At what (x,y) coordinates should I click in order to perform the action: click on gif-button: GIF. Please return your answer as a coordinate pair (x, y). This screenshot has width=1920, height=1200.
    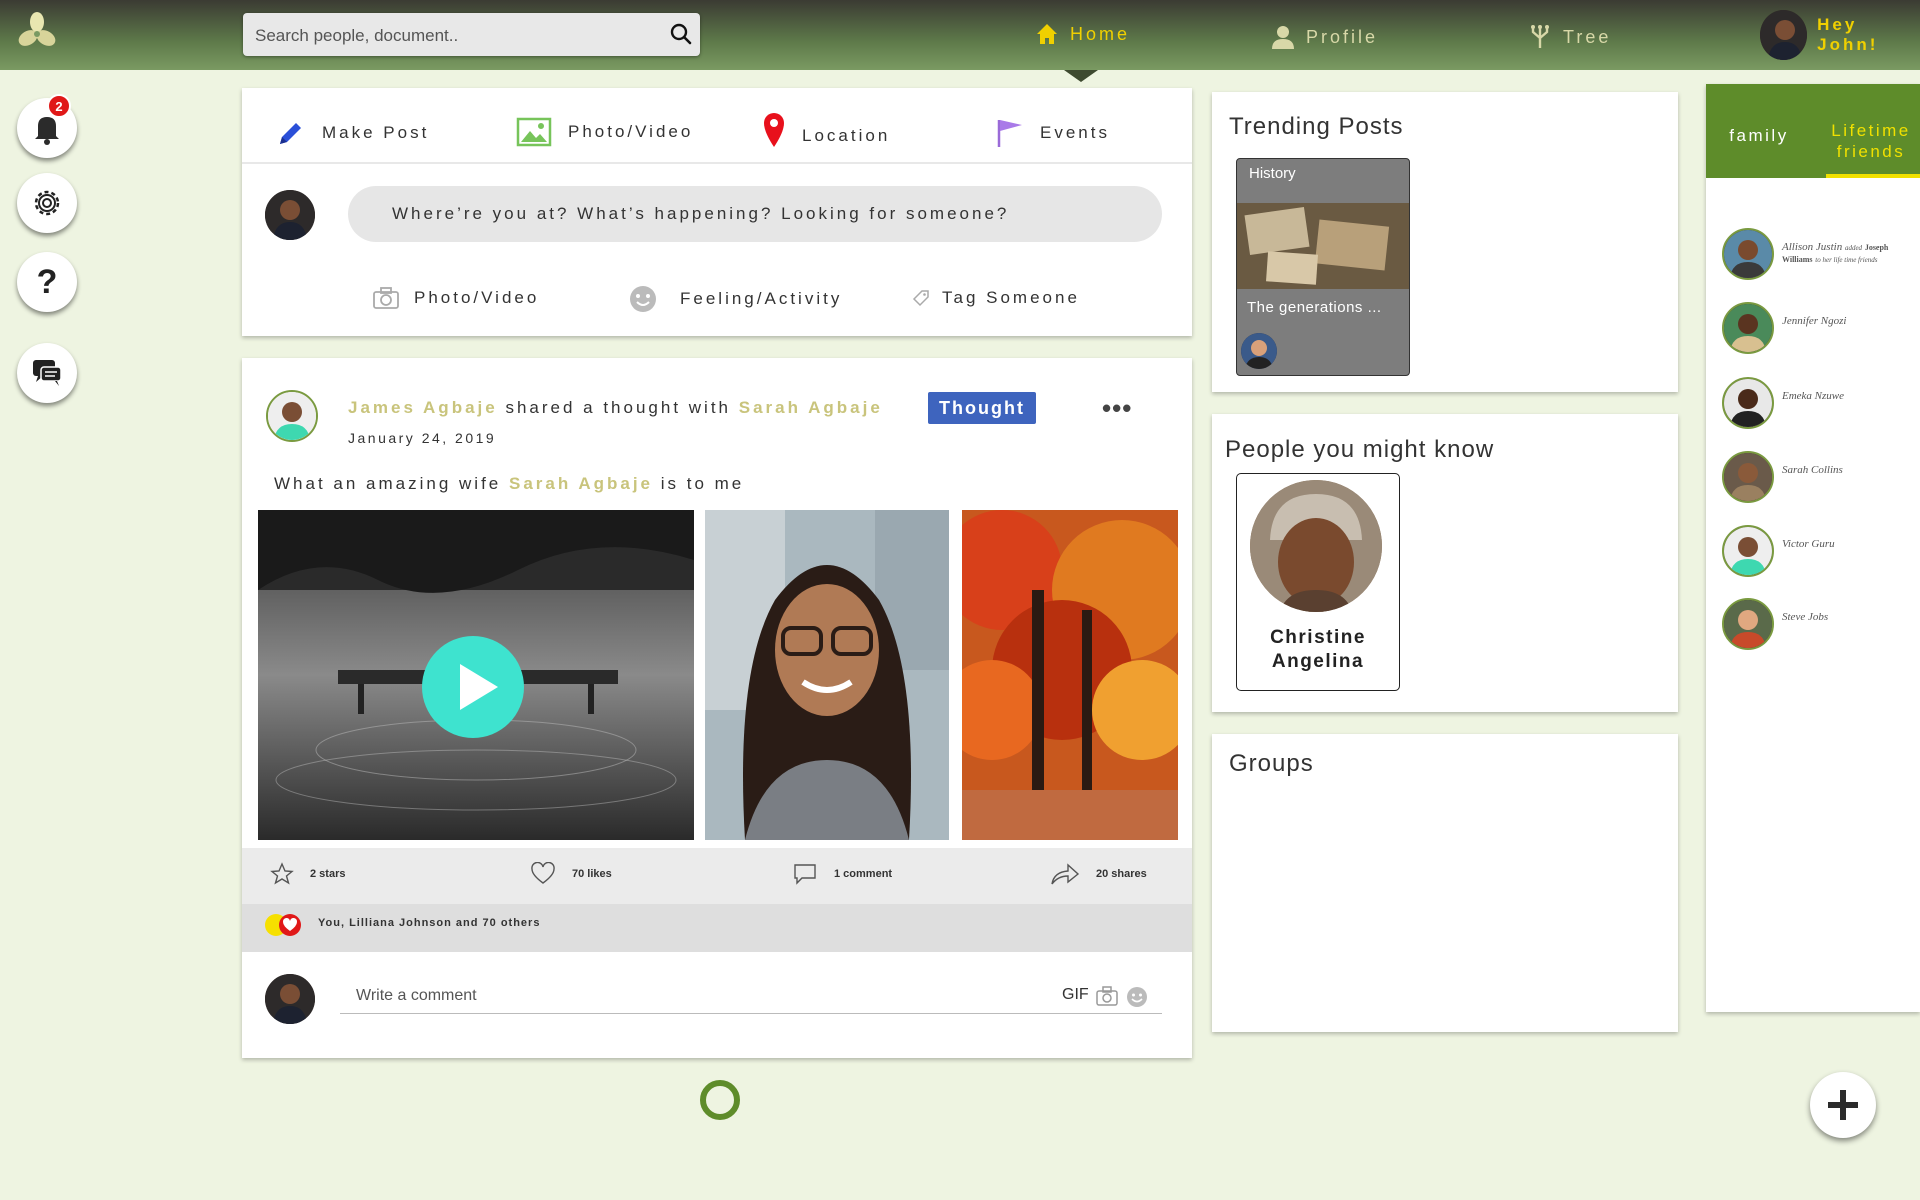
    Looking at the image, I should click on (1075, 995).